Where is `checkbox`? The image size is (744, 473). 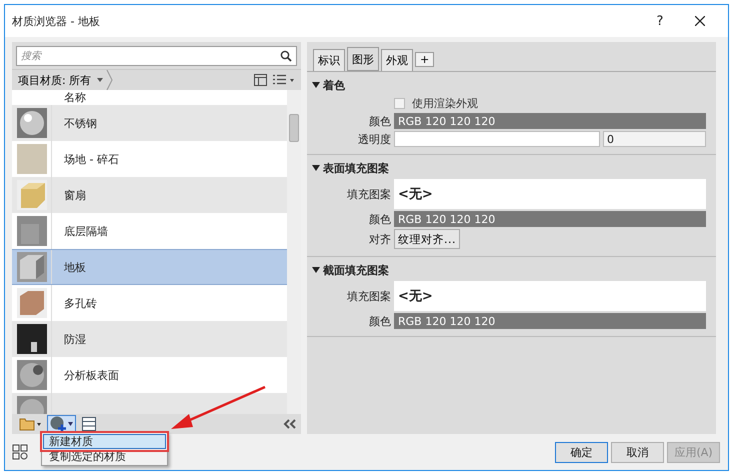
checkbox is located at coordinates (399, 103).